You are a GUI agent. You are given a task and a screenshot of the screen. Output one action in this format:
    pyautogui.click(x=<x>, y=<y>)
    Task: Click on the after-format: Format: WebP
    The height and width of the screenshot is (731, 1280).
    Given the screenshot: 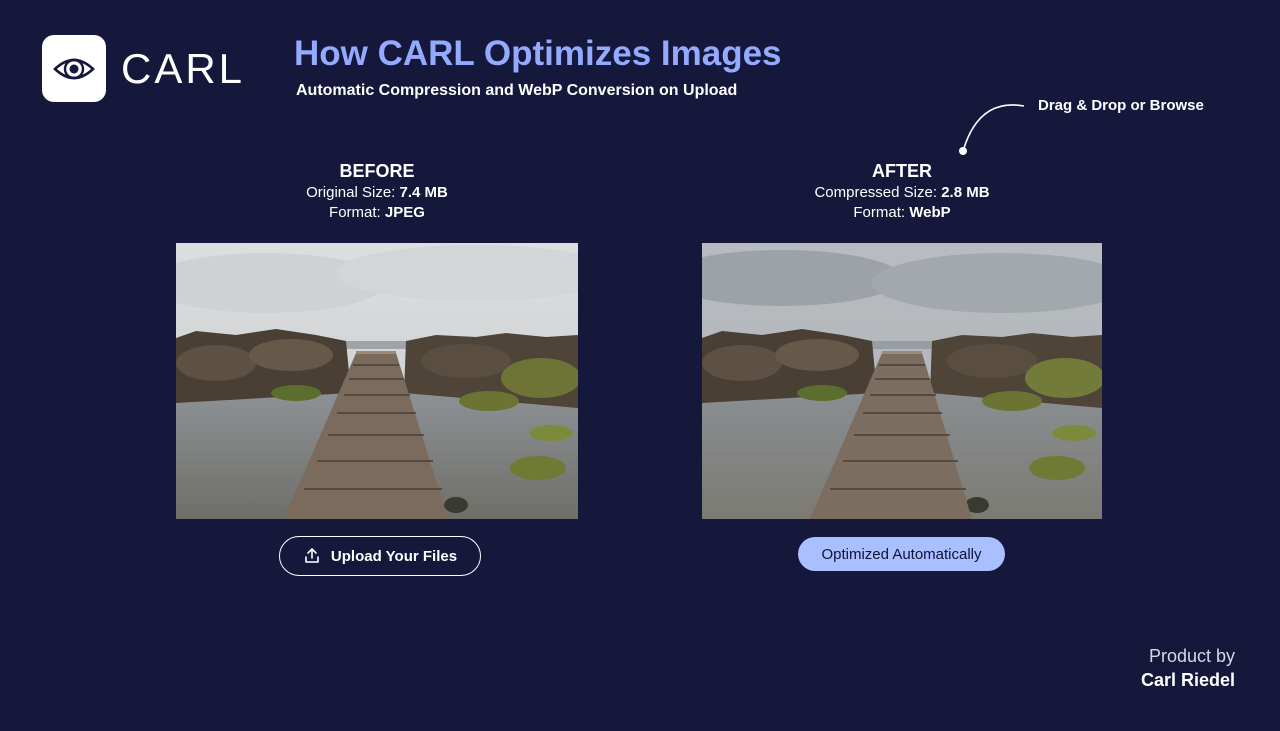 What is the action you would take?
    pyautogui.click(x=902, y=213)
    